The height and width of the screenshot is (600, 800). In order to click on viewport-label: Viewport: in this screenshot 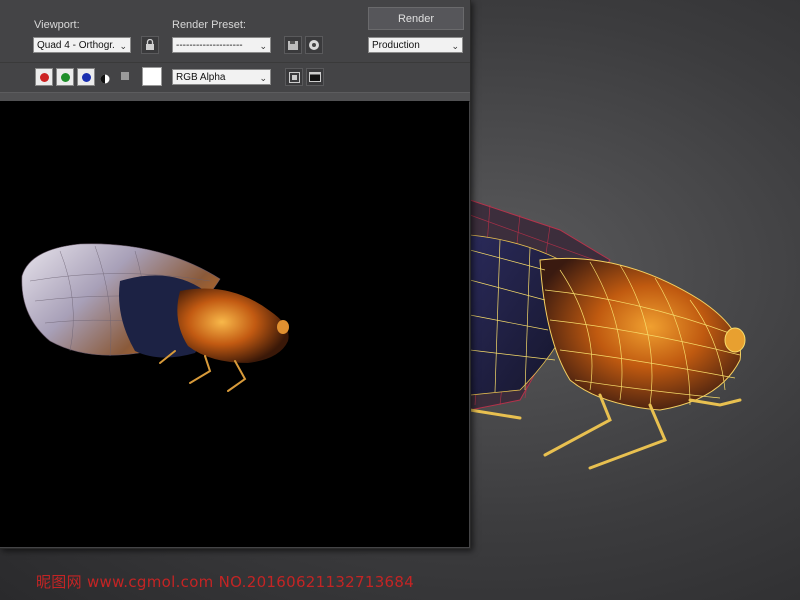, I will do `click(57, 25)`.